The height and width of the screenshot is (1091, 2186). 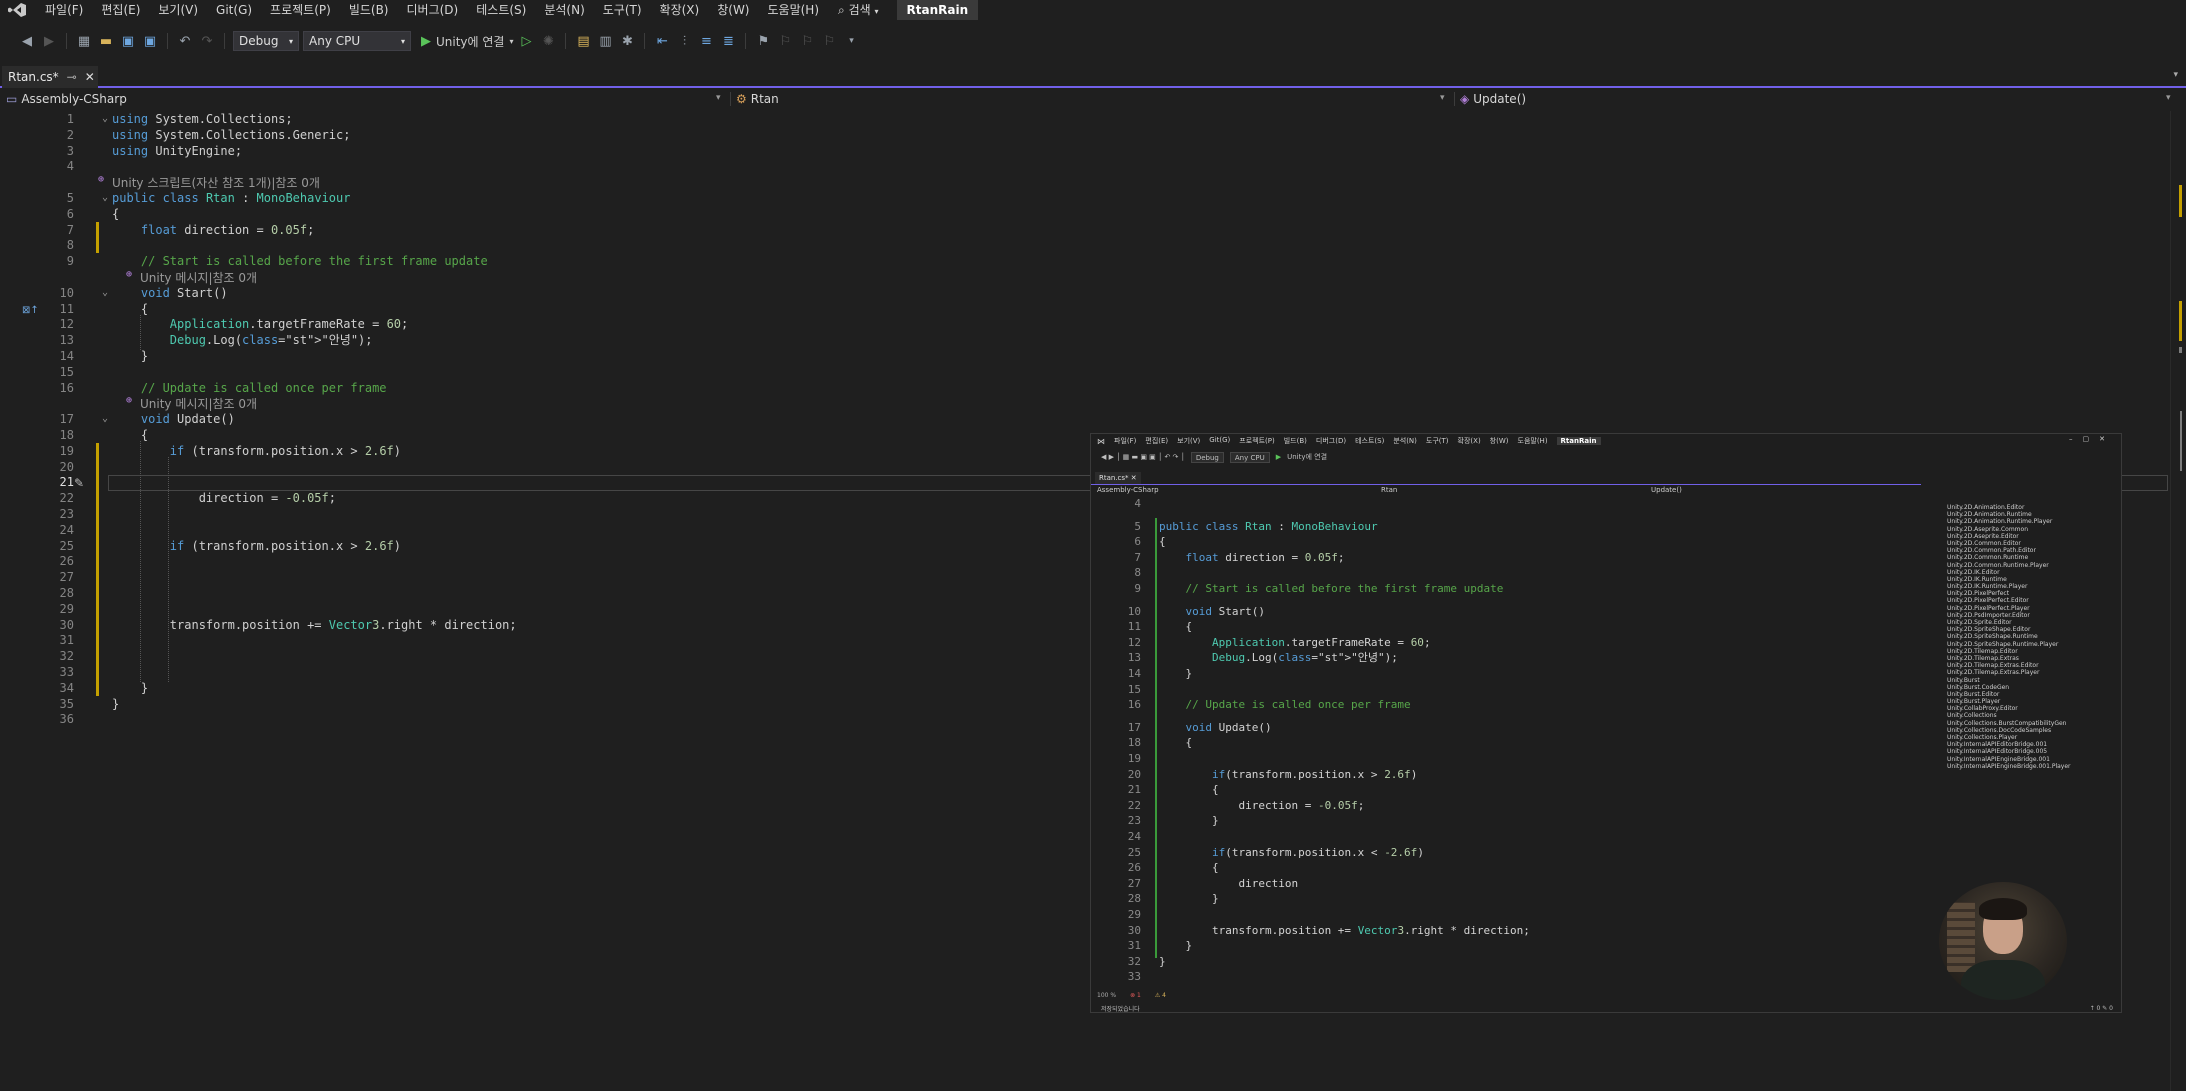 What do you see at coordinates (66, 99) in the screenshot?
I see `project-dropdown: ▭ Assembly-CSharp` at bounding box center [66, 99].